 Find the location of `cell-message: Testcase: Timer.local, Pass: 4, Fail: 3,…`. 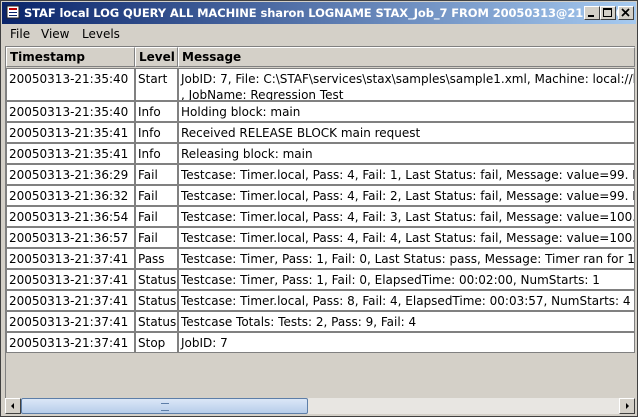

cell-message: Testcase: Timer.local, Pass: 4, Fail: 3,… is located at coordinates (406, 216).